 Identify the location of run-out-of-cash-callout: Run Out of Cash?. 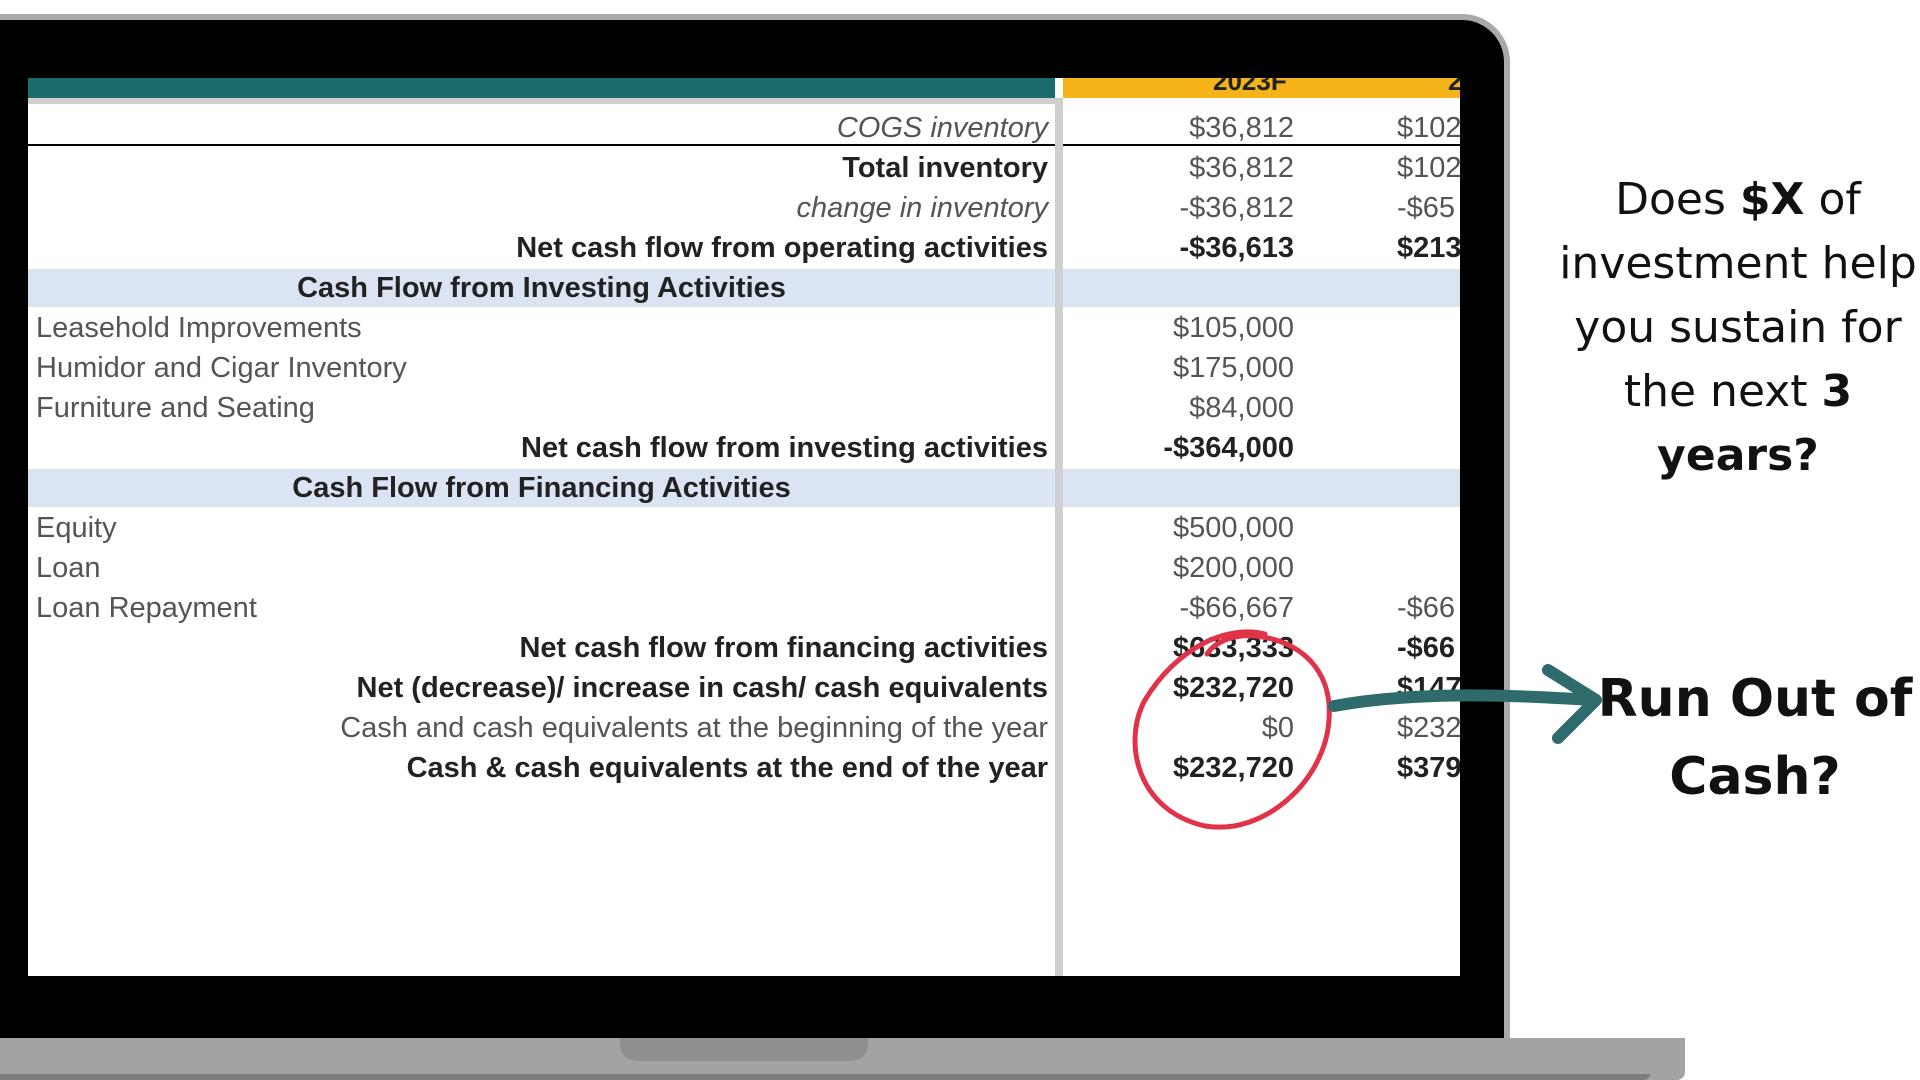
(1755, 738).